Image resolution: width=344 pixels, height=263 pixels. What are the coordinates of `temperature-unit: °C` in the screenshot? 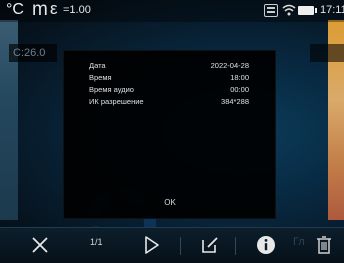 It's located at (15, 9).